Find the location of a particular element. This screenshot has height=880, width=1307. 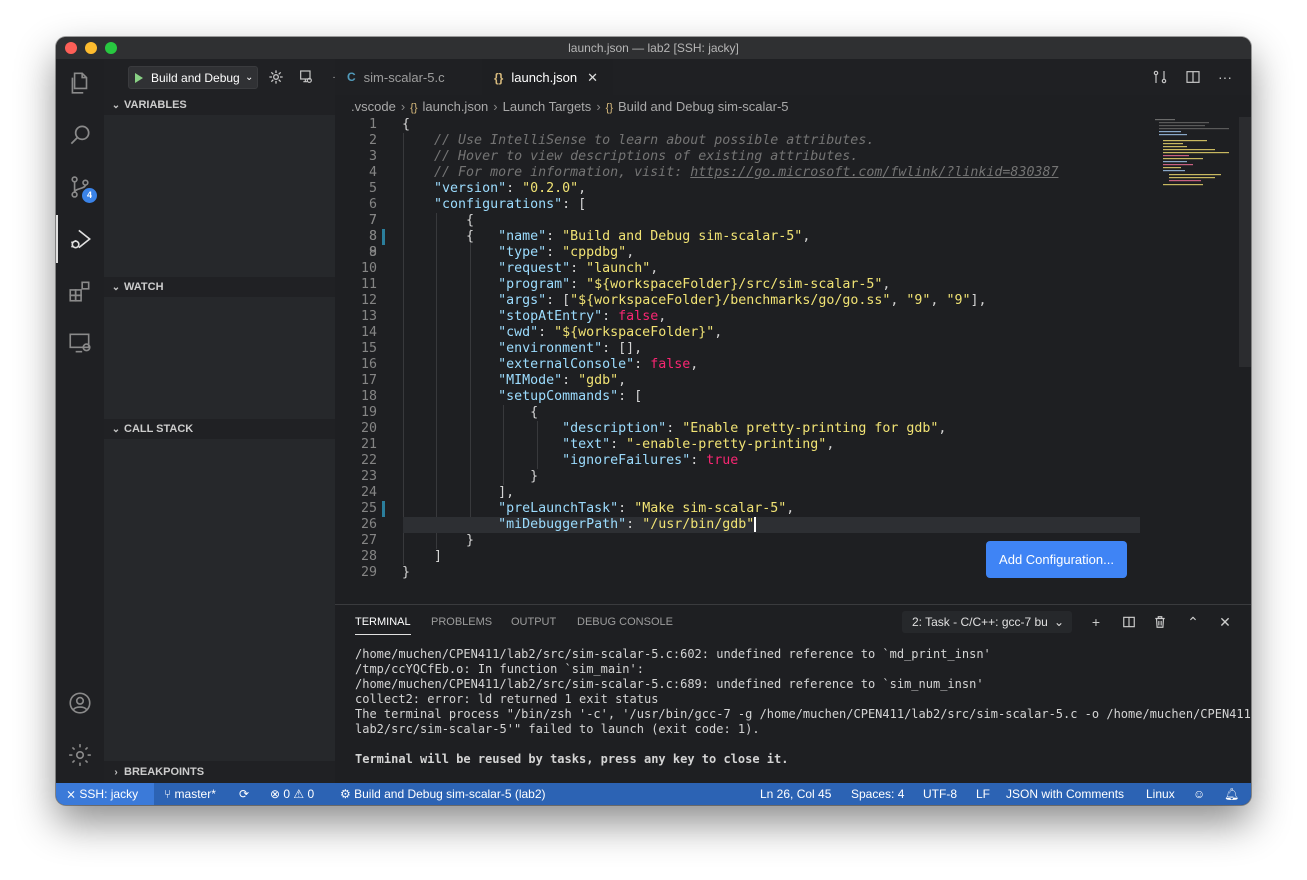

trash-icon is located at coordinates (1160, 622).